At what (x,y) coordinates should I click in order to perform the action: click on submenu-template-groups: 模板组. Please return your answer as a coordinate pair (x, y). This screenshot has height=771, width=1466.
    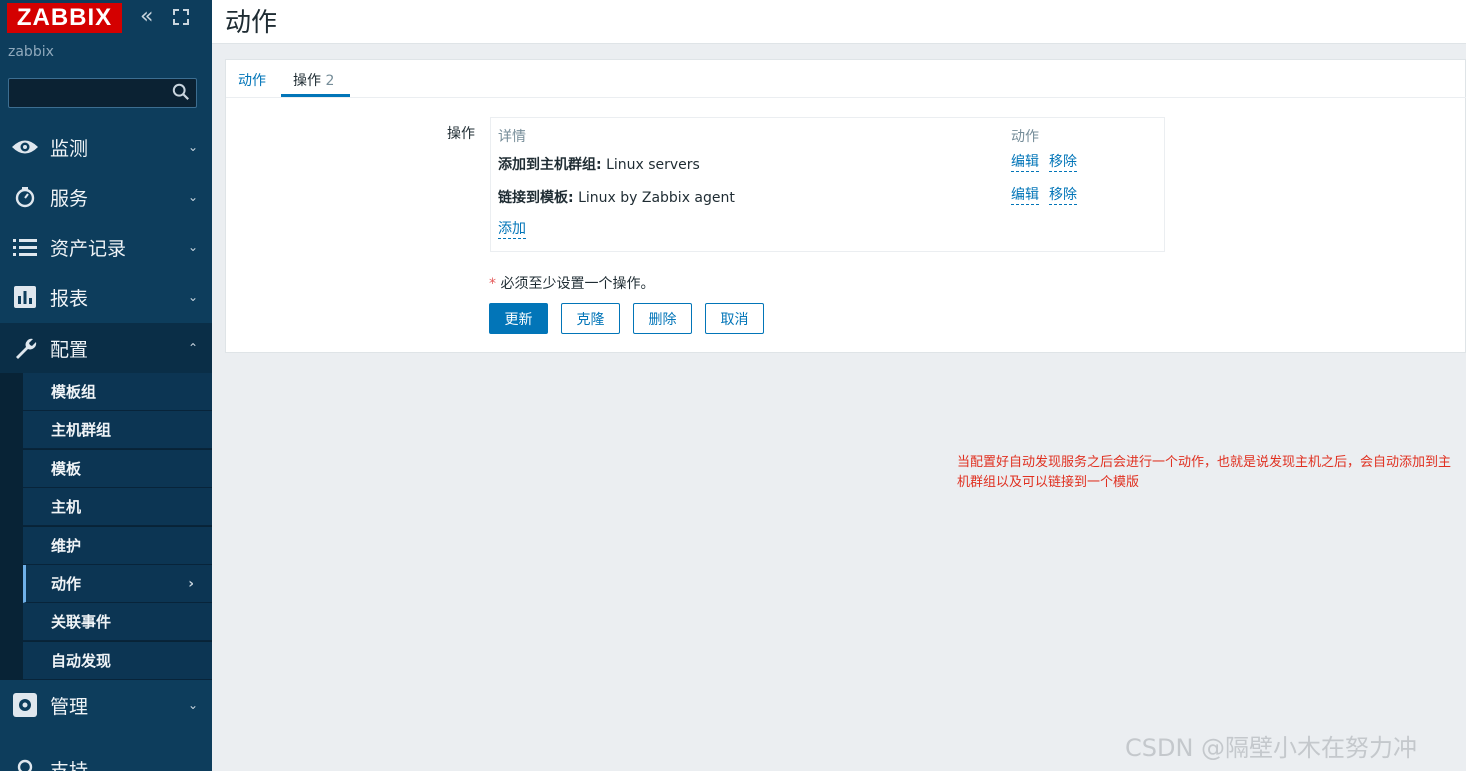
    Looking at the image, I should click on (117, 392).